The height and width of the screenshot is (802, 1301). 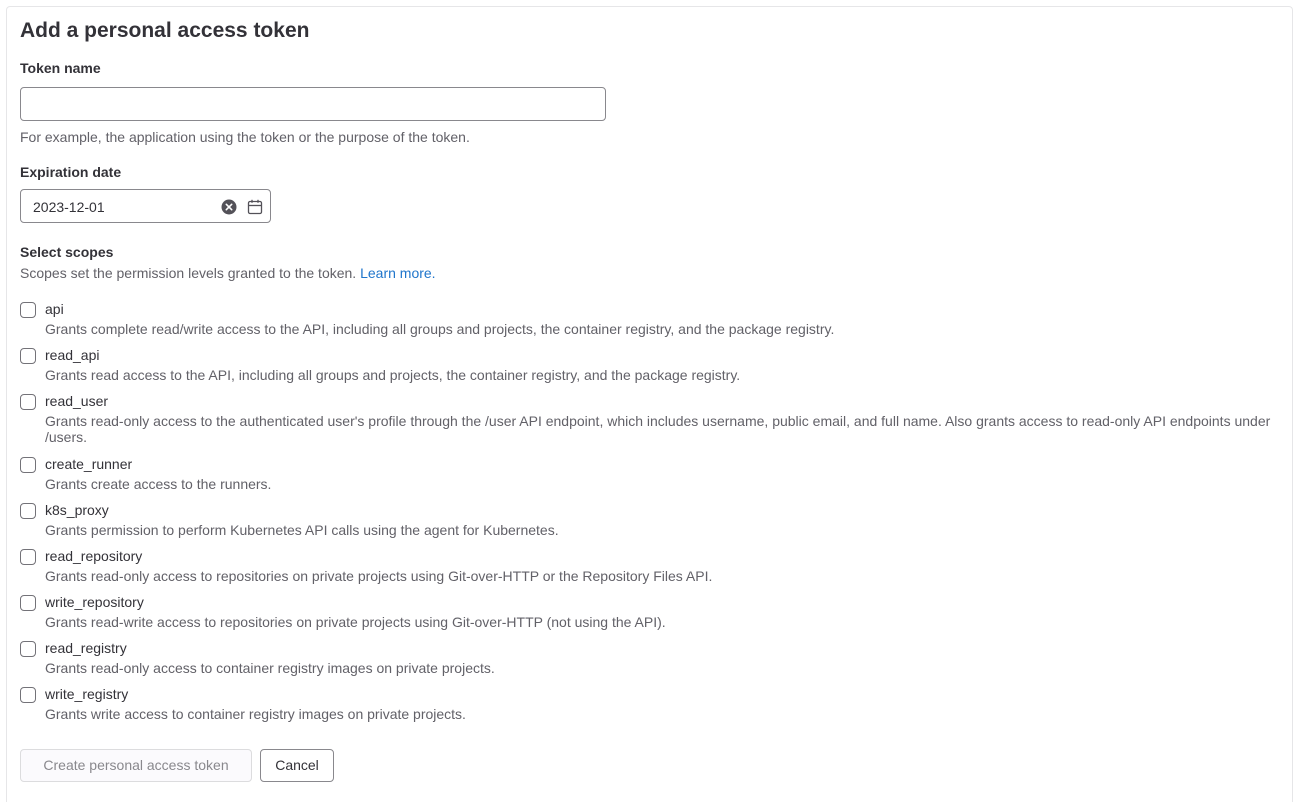 What do you see at coordinates (255, 207) in the screenshot?
I see `calendar-icon` at bounding box center [255, 207].